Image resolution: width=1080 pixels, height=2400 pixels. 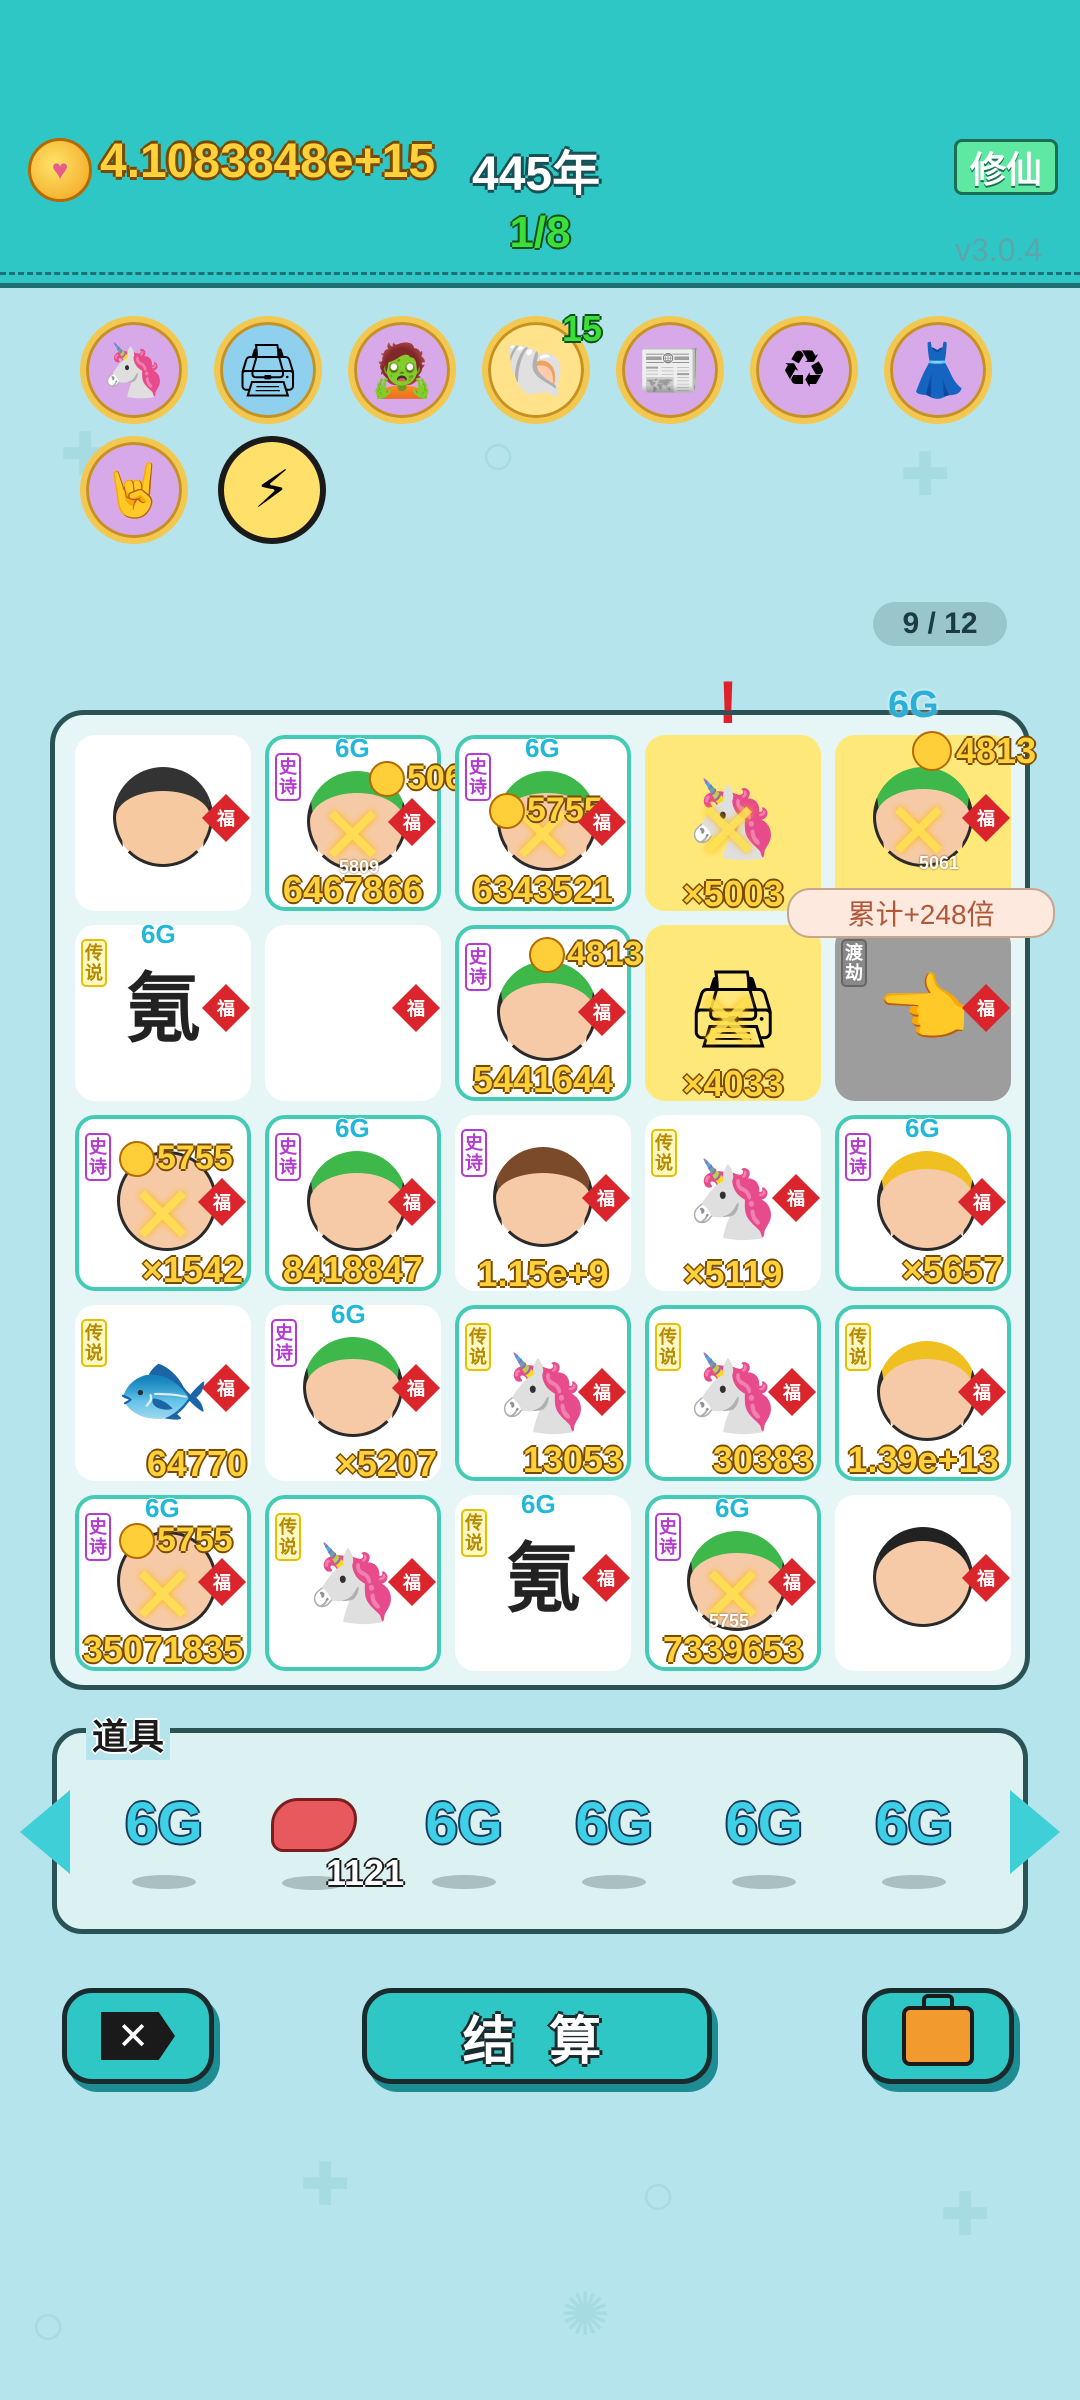 I want to click on board-cell: 史诗 6G 福 ×5207, so click(x=353, y=1391).